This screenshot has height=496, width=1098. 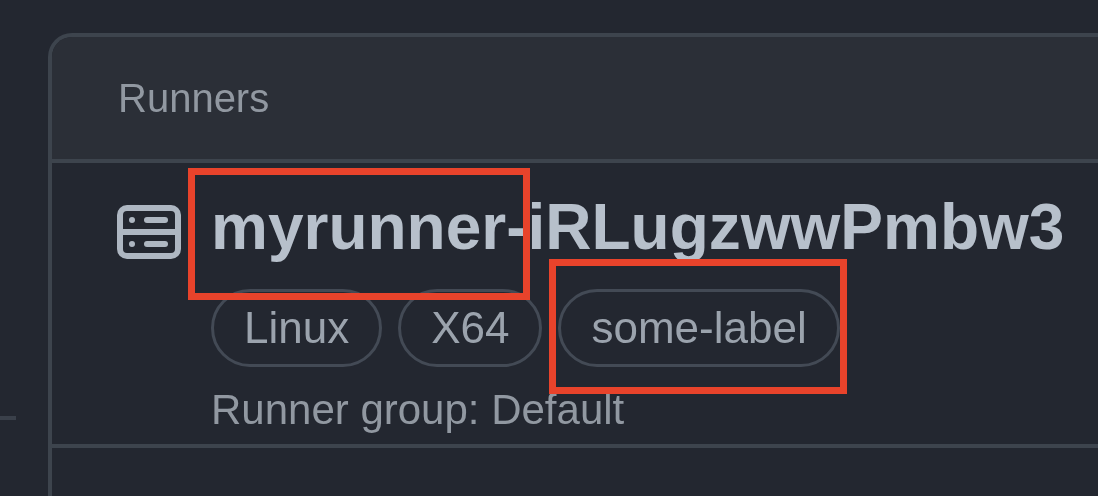 I want to click on panel-title: Runners, so click(x=194, y=98).